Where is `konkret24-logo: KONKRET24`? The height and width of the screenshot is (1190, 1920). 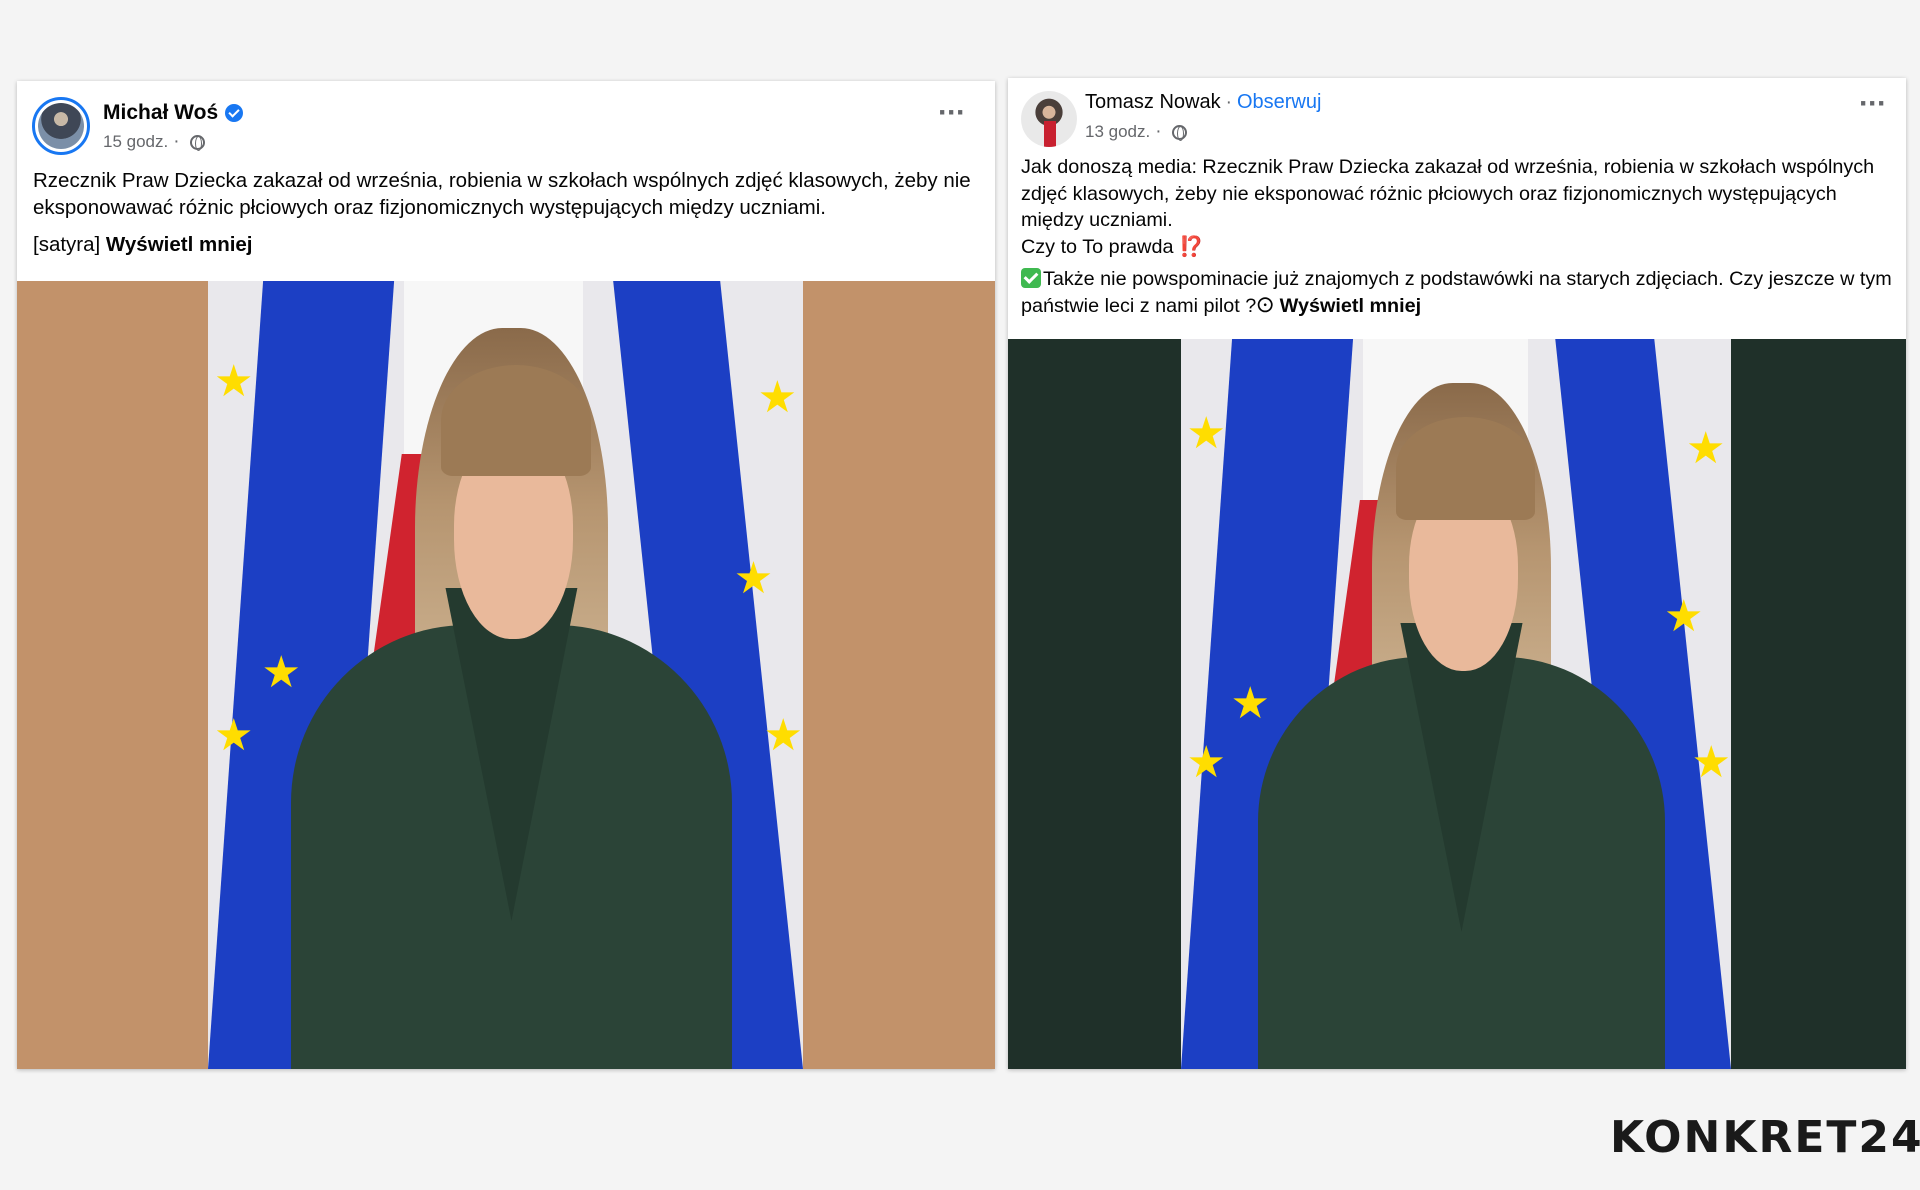 konkret24-logo: KONKRET24 is located at coordinates (1765, 1137).